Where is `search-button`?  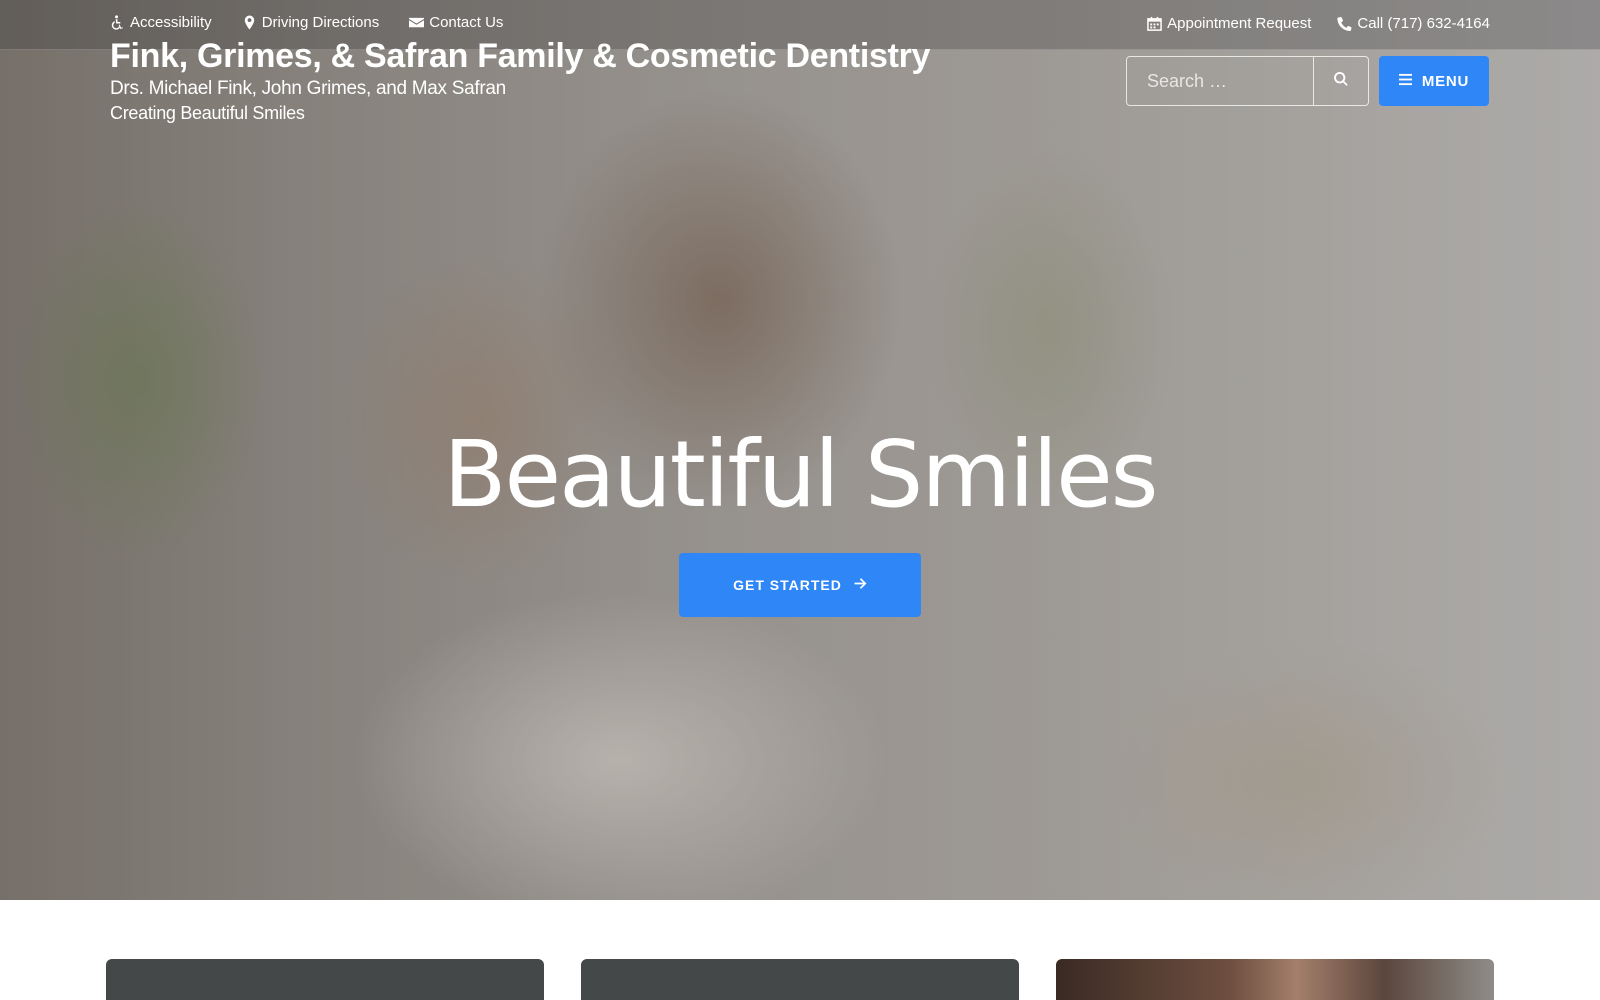 search-button is located at coordinates (1340, 81).